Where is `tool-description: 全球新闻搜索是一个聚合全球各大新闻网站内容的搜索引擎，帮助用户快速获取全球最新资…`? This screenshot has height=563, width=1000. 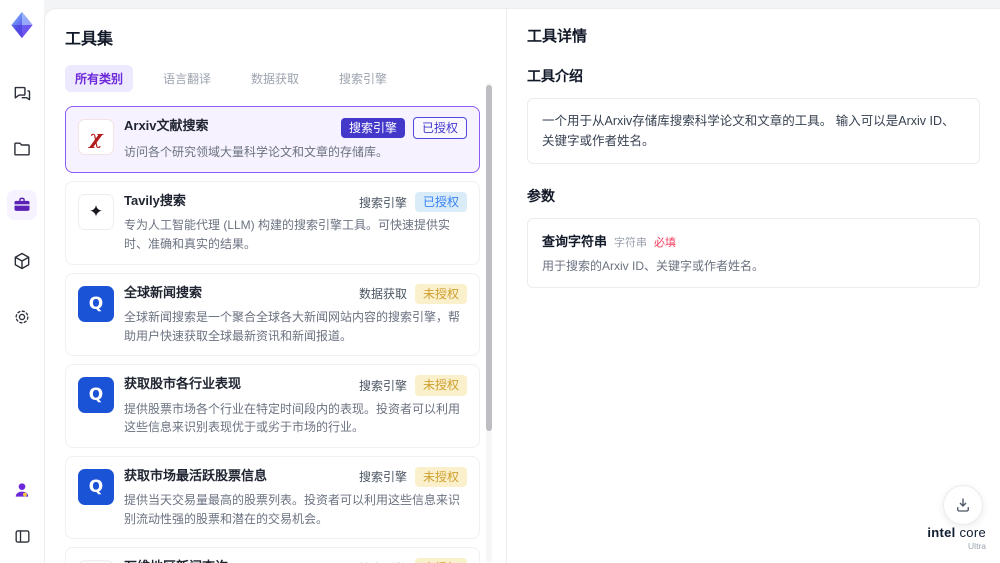
tool-description: 全球新闻搜索是一个聚合全球各大新闻网站内容的搜索引擎，帮助用户快速获取全球最新资… is located at coordinates (292, 326).